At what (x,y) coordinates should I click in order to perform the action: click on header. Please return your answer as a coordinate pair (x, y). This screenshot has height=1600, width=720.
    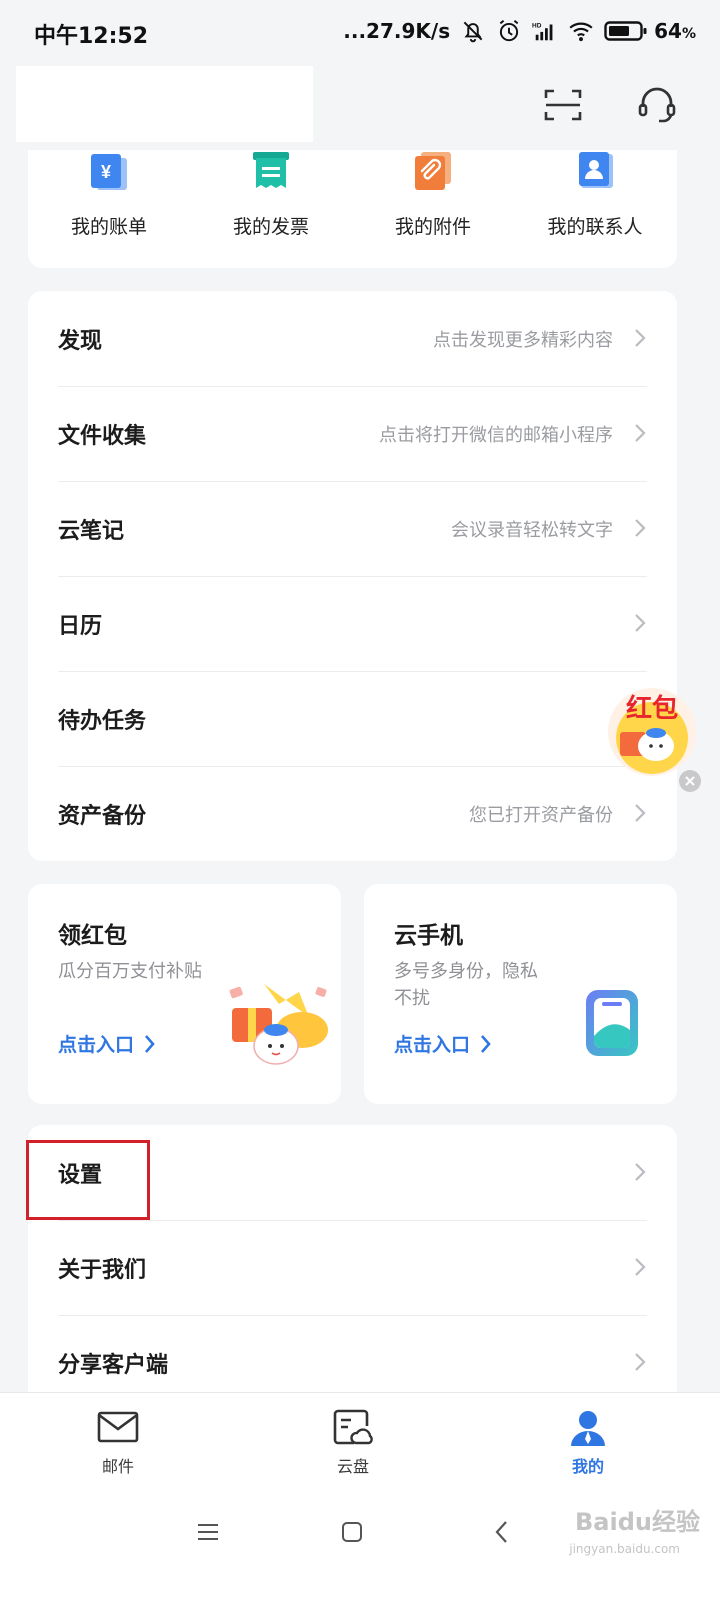
    Looking at the image, I should click on (360, 107).